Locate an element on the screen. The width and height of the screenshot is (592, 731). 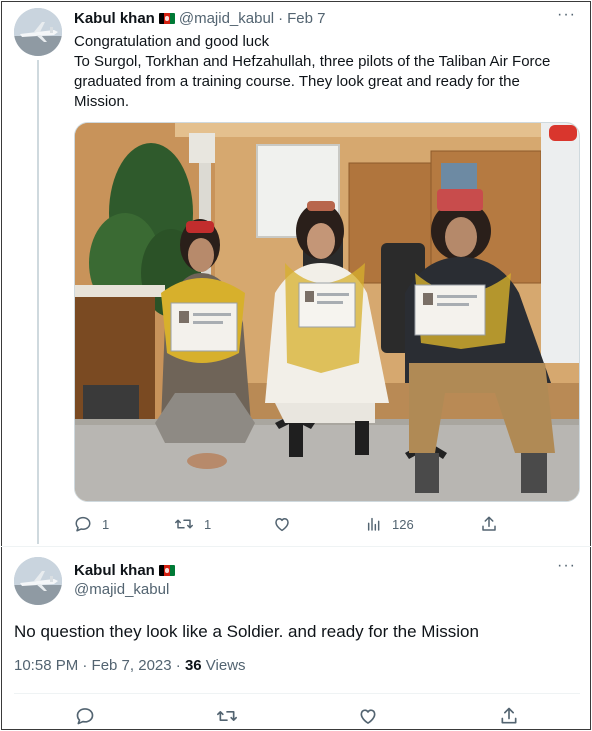
retweet-button is located at coordinates (227, 718).